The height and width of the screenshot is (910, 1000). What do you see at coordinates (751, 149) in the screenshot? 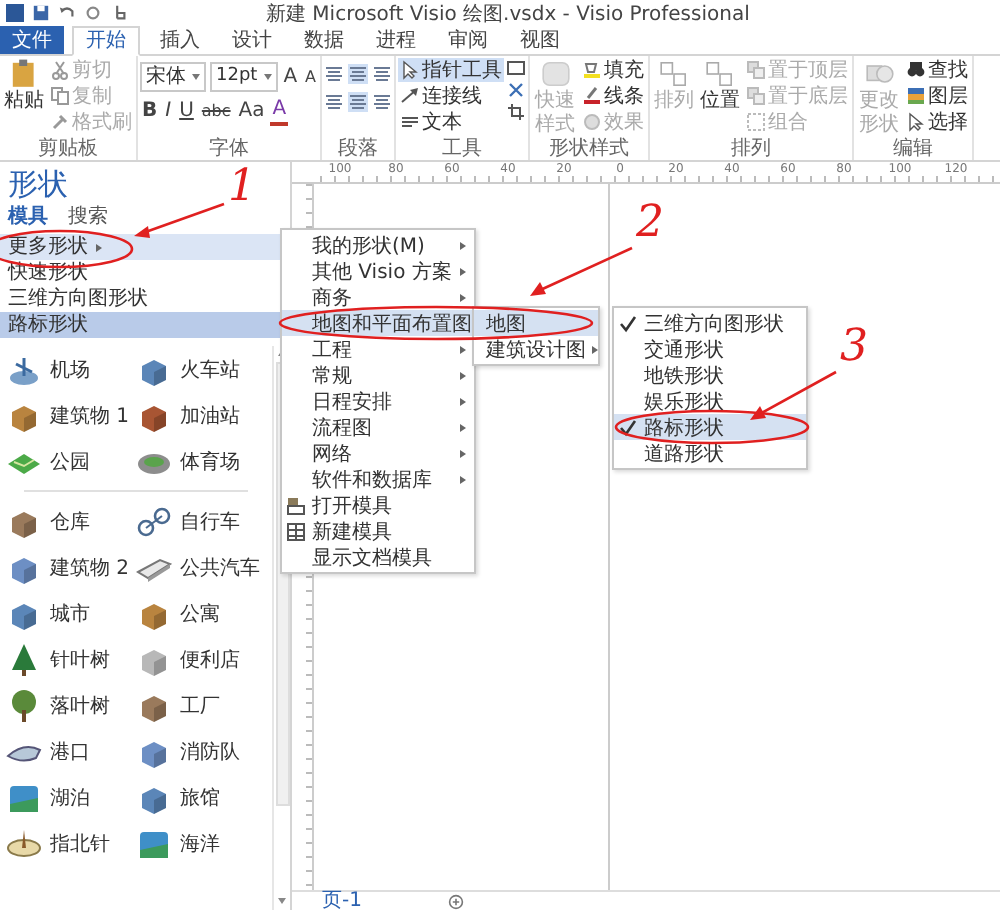
I see `group-label: 排列` at bounding box center [751, 149].